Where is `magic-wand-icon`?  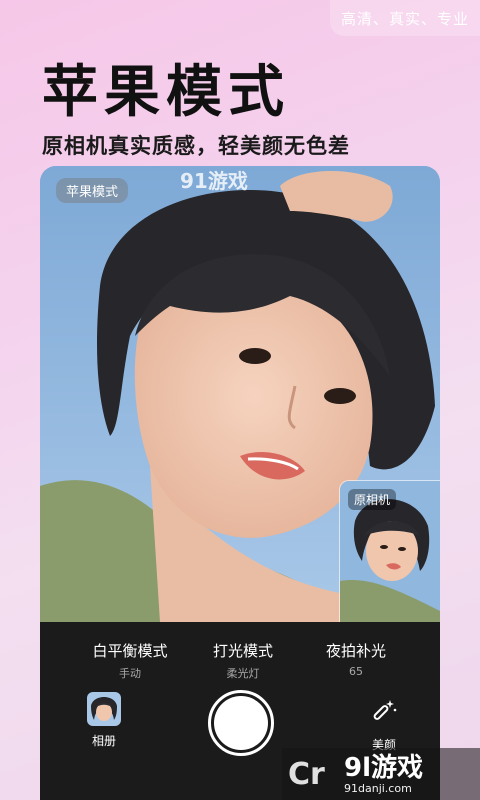
magic-wand-icon is located at coordinates (385, 710).